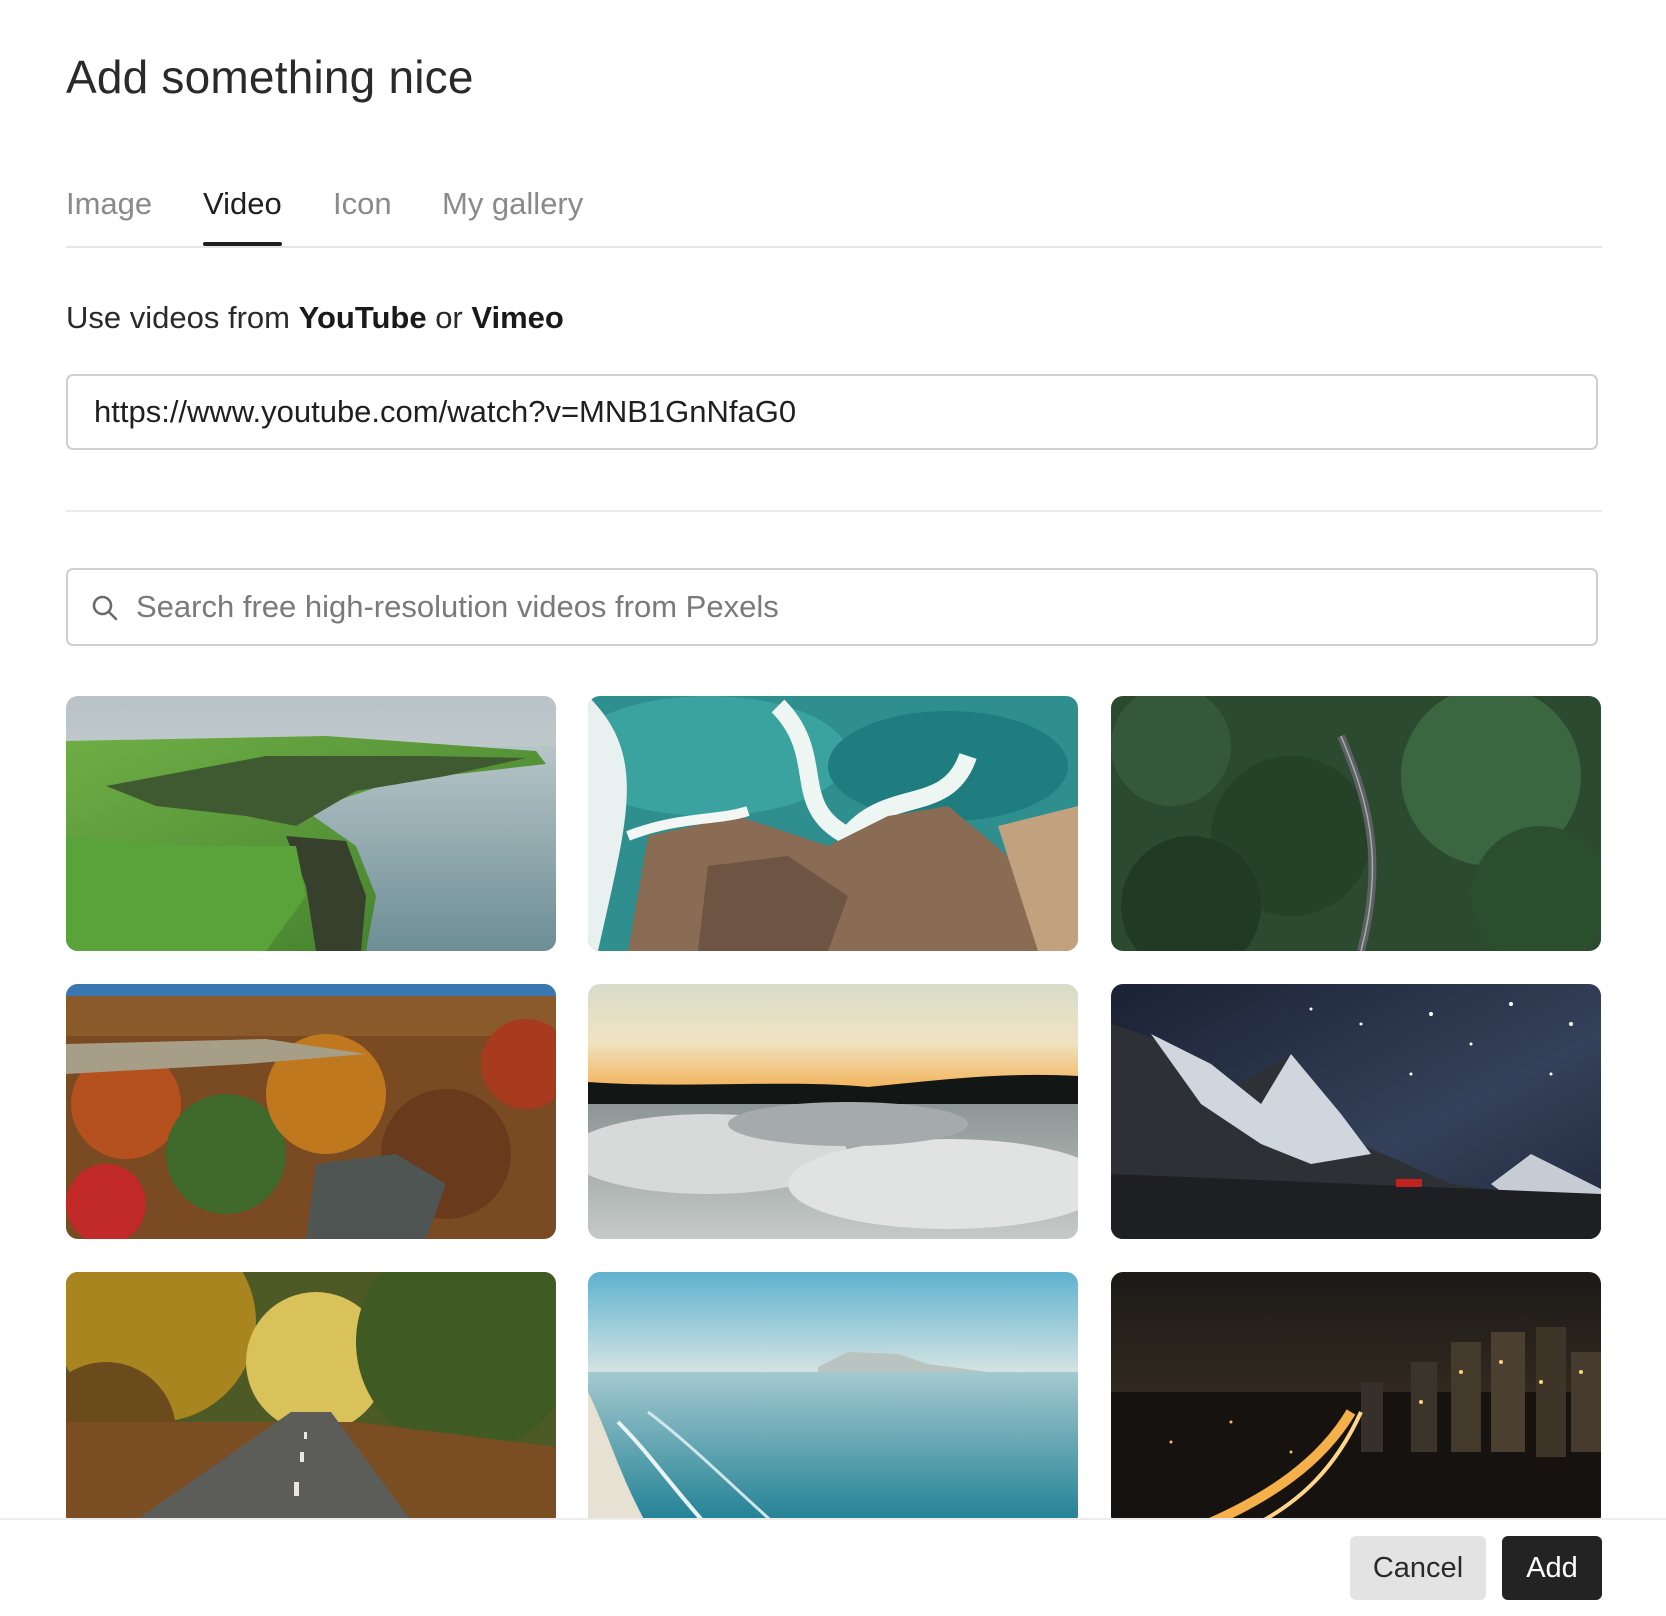 Image resolution: width=1666 pixels, height=1616 pixels. I want to click on tab-video: Video, so click(242, 216).